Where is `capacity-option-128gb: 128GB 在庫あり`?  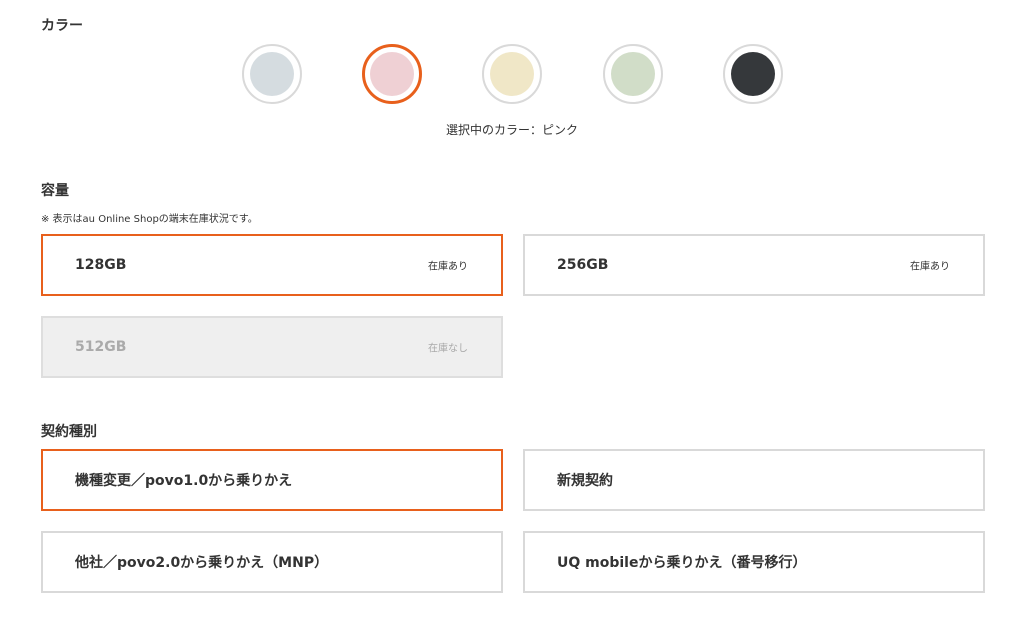 capacity-option-128gb: 128GB 在庫あり is located at coordinates (272, 265).